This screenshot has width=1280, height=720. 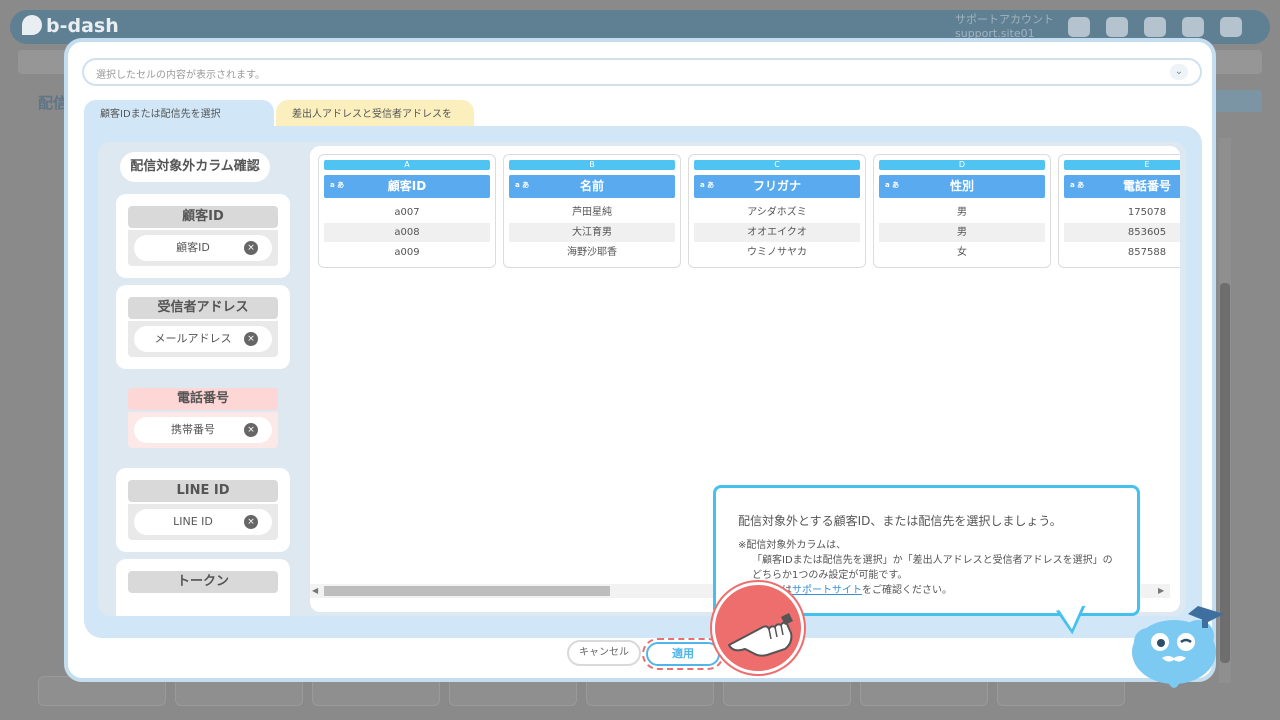 I want to click on column-header: a あ電話番号, so click(x=1122, y=186).